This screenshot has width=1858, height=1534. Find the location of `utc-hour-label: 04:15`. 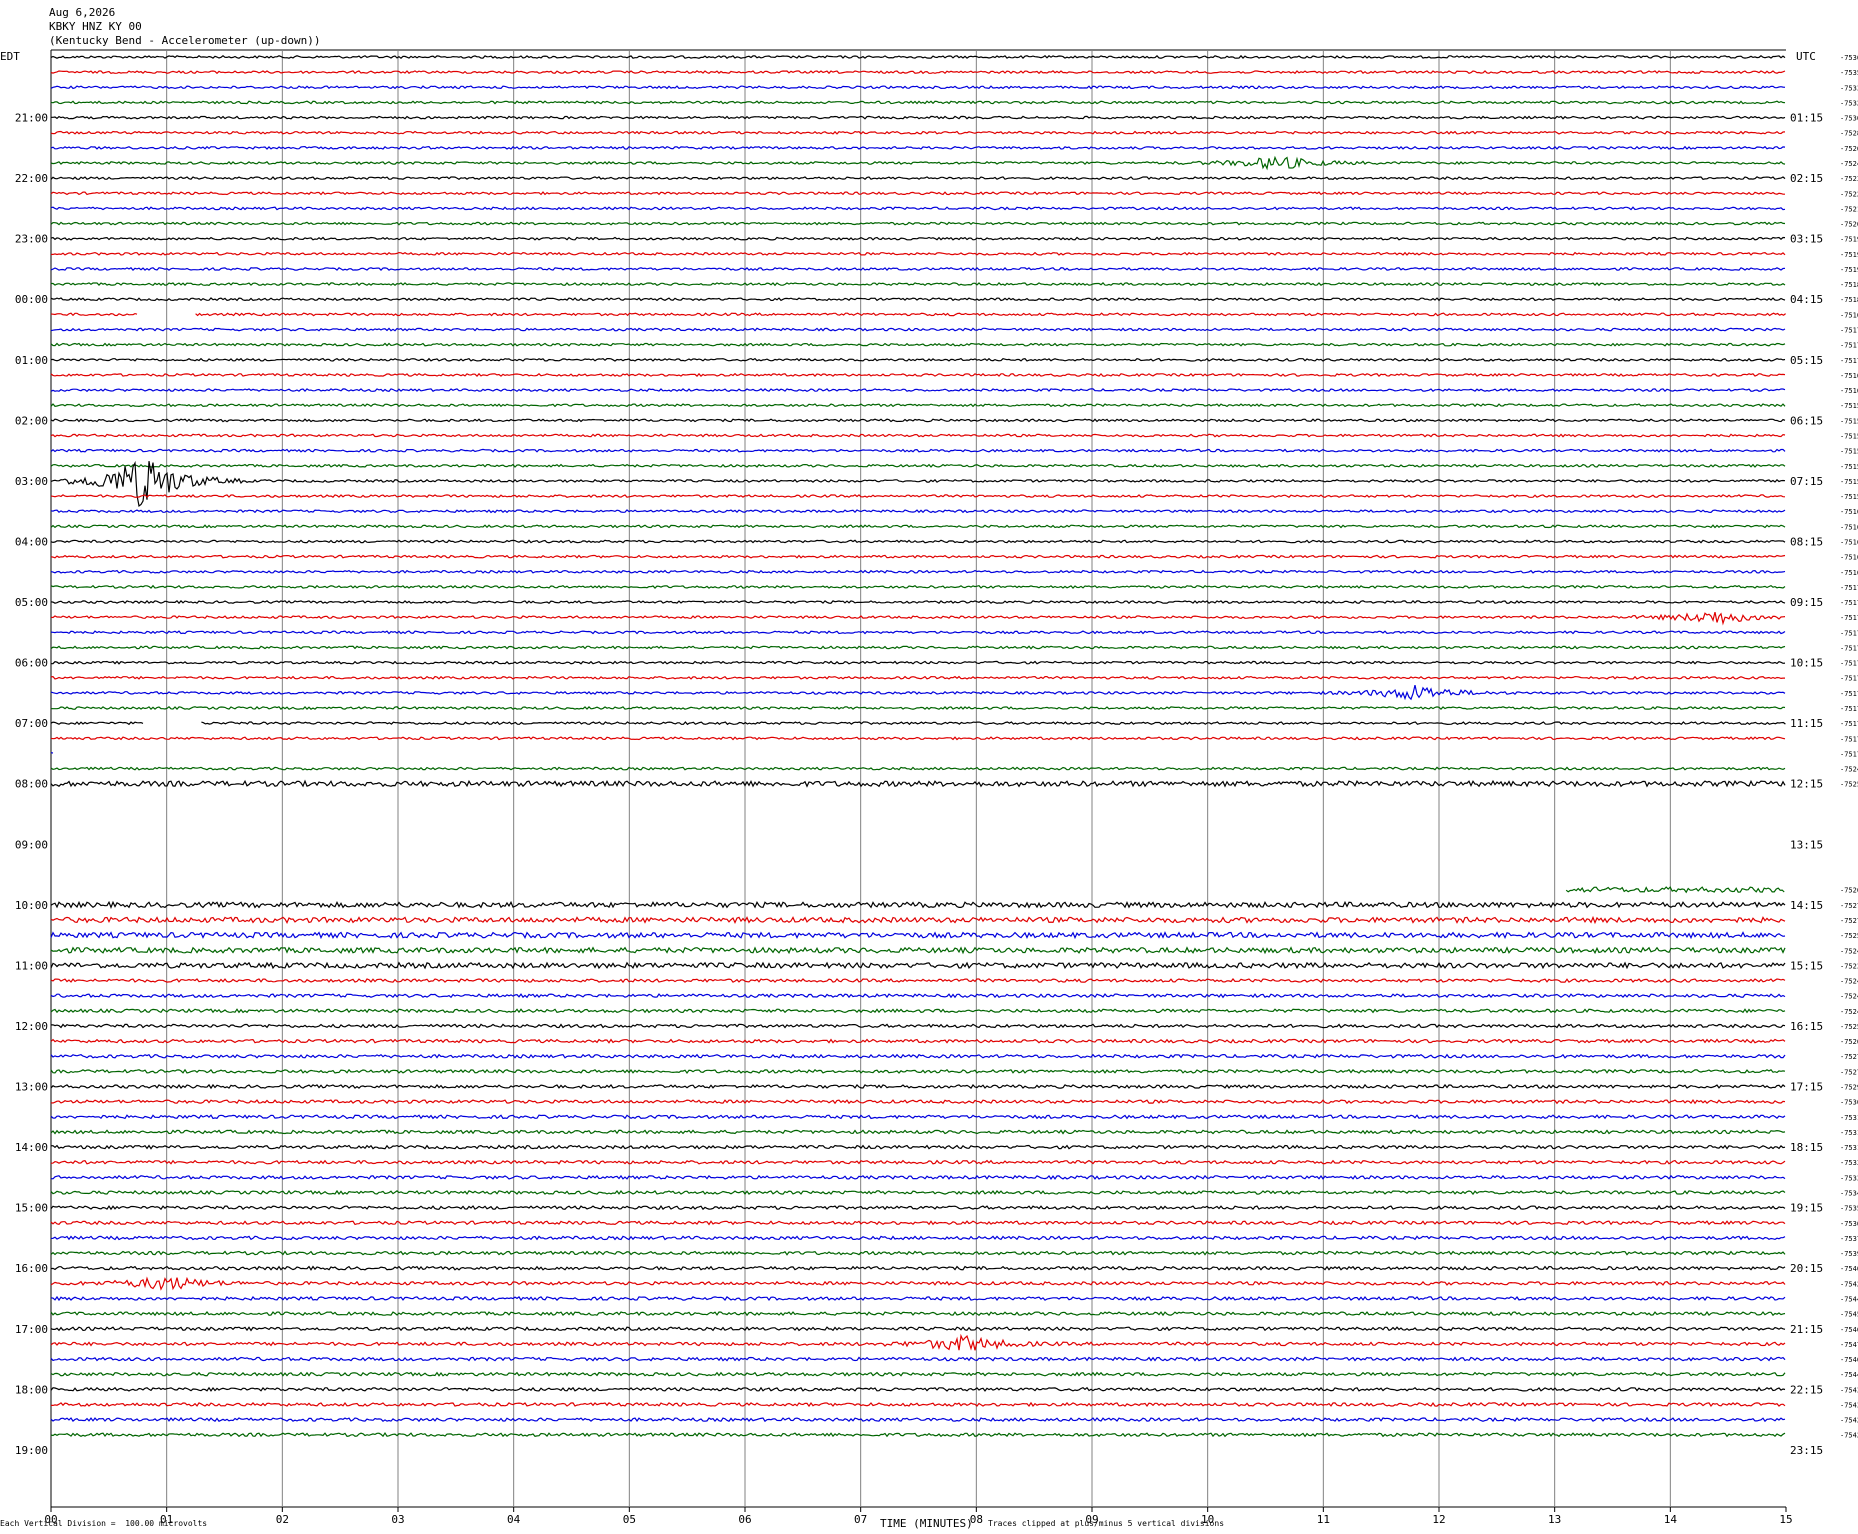

utc-hour-label: 04:15 is located at coordinates (1806, 299).